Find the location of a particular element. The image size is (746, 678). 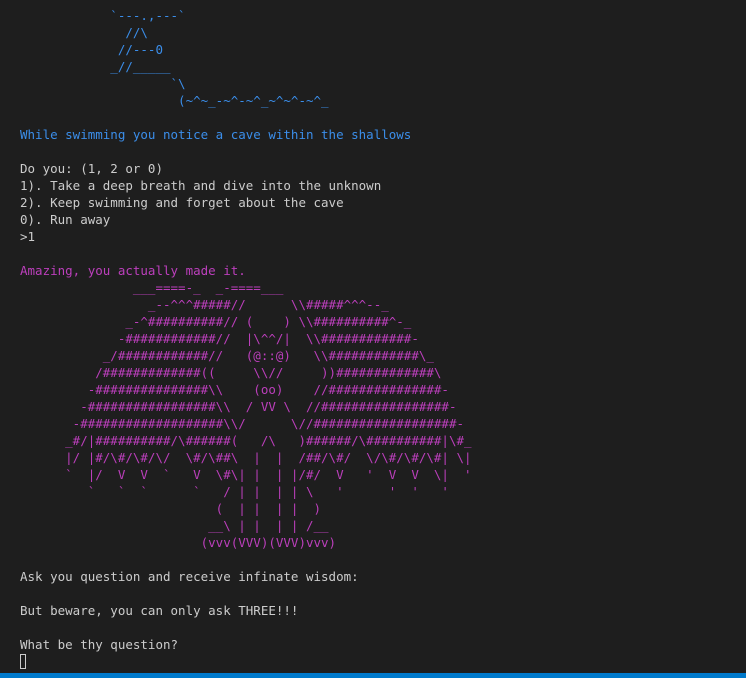

question-prompt: What be thy question? is located at coordinates (99, 644).